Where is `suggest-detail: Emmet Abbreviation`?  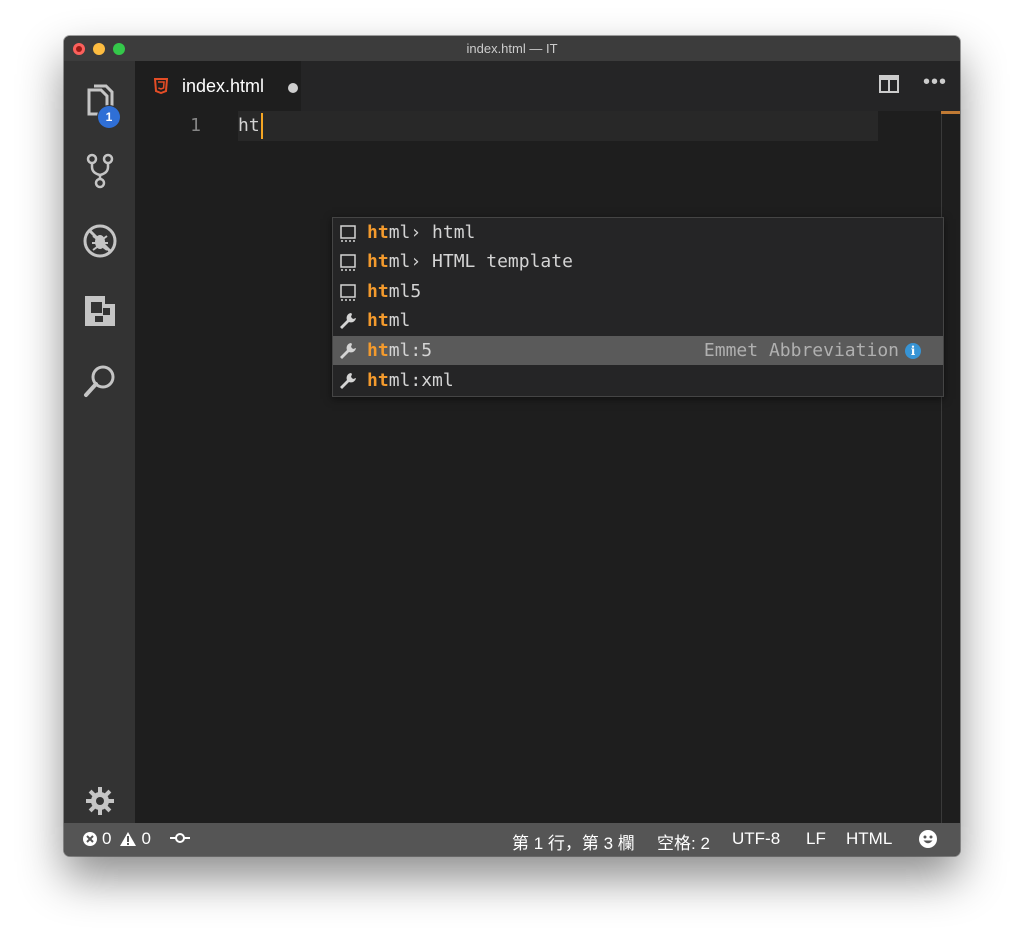
suggest-detail: Emmet Abbreviation is located at coordinates (801, 350).